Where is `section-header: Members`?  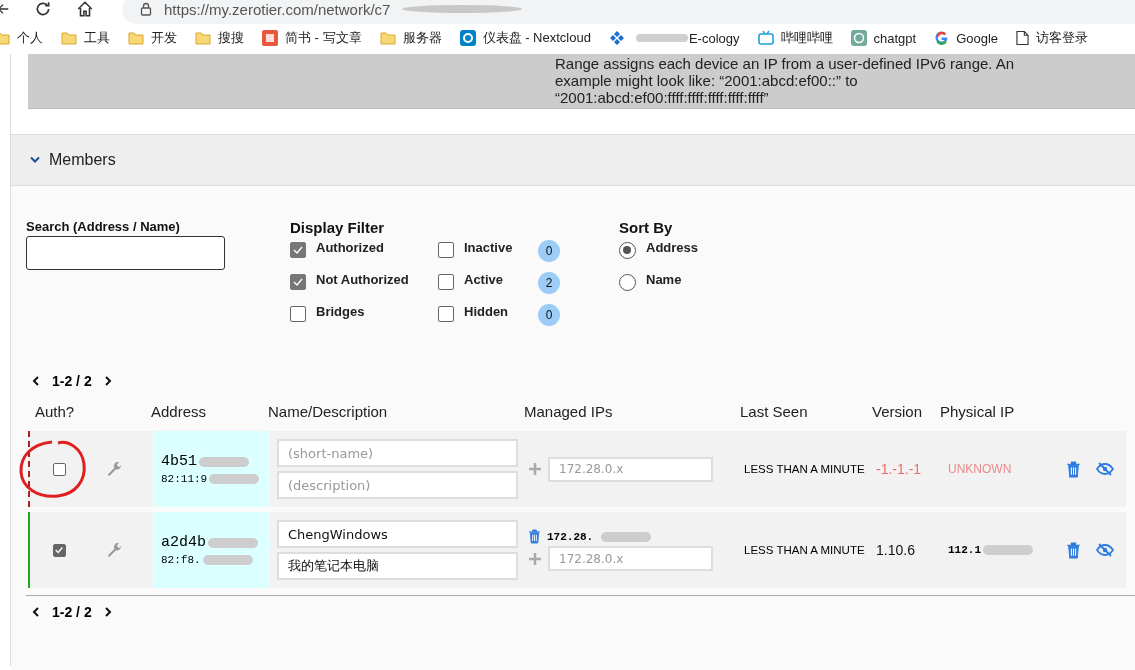
section-header: Members is located at coordinates (573, 160).